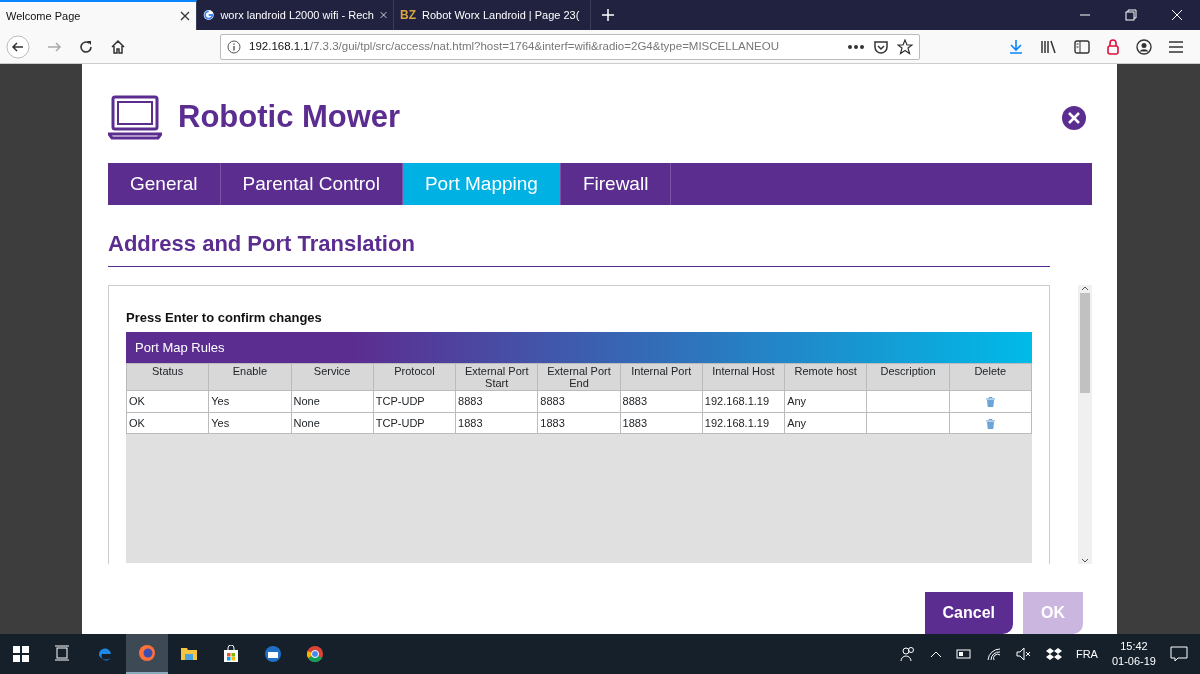  Describe the element at coordinates (224, 318) in the screenshot. I see `instruction-text: Press Enter to confirm changes` at that location.